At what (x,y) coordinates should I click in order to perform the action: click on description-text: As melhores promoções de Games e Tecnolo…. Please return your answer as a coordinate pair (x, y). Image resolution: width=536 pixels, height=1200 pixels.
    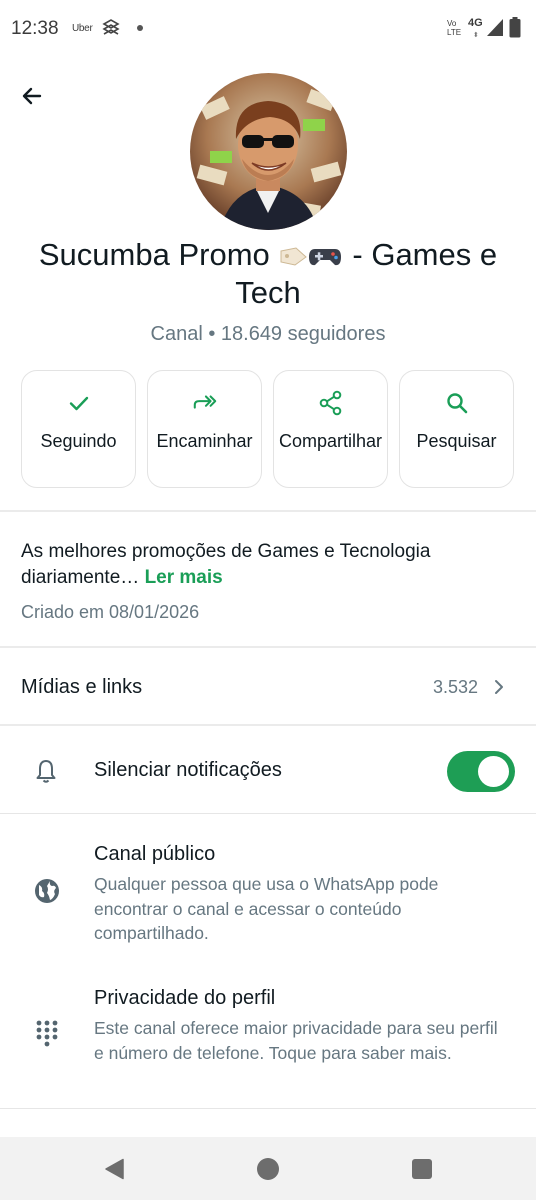
    Looking at the image, I should click on (226, 564).